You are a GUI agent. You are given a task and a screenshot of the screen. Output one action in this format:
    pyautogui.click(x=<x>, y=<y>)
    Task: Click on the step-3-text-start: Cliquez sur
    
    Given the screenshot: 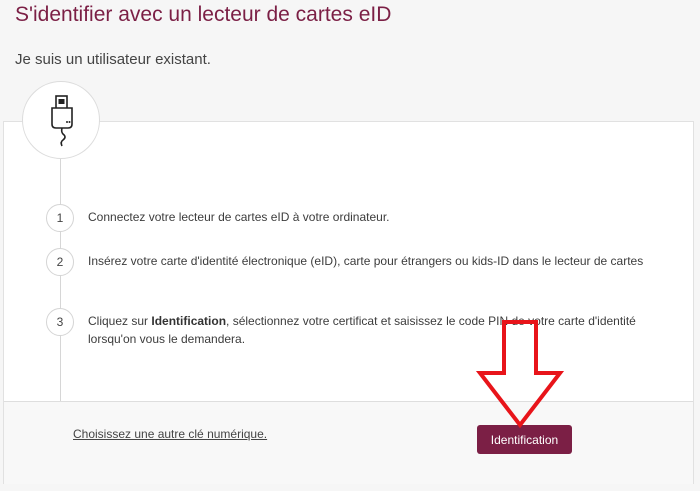 What is the action you would take?
    pyautogui.click(x=120, y=321)
    